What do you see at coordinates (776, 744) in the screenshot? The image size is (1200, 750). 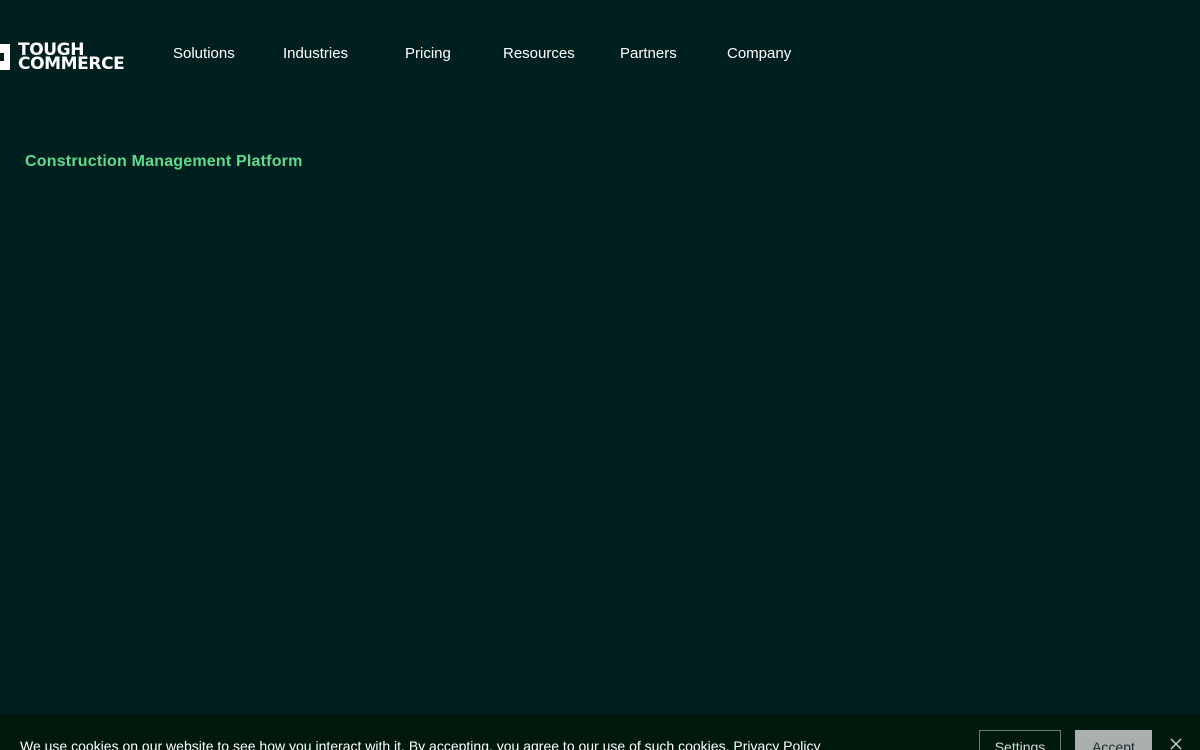 I see `privacy-policy-link: Privacy Policy` at bounding box center [776, 744].